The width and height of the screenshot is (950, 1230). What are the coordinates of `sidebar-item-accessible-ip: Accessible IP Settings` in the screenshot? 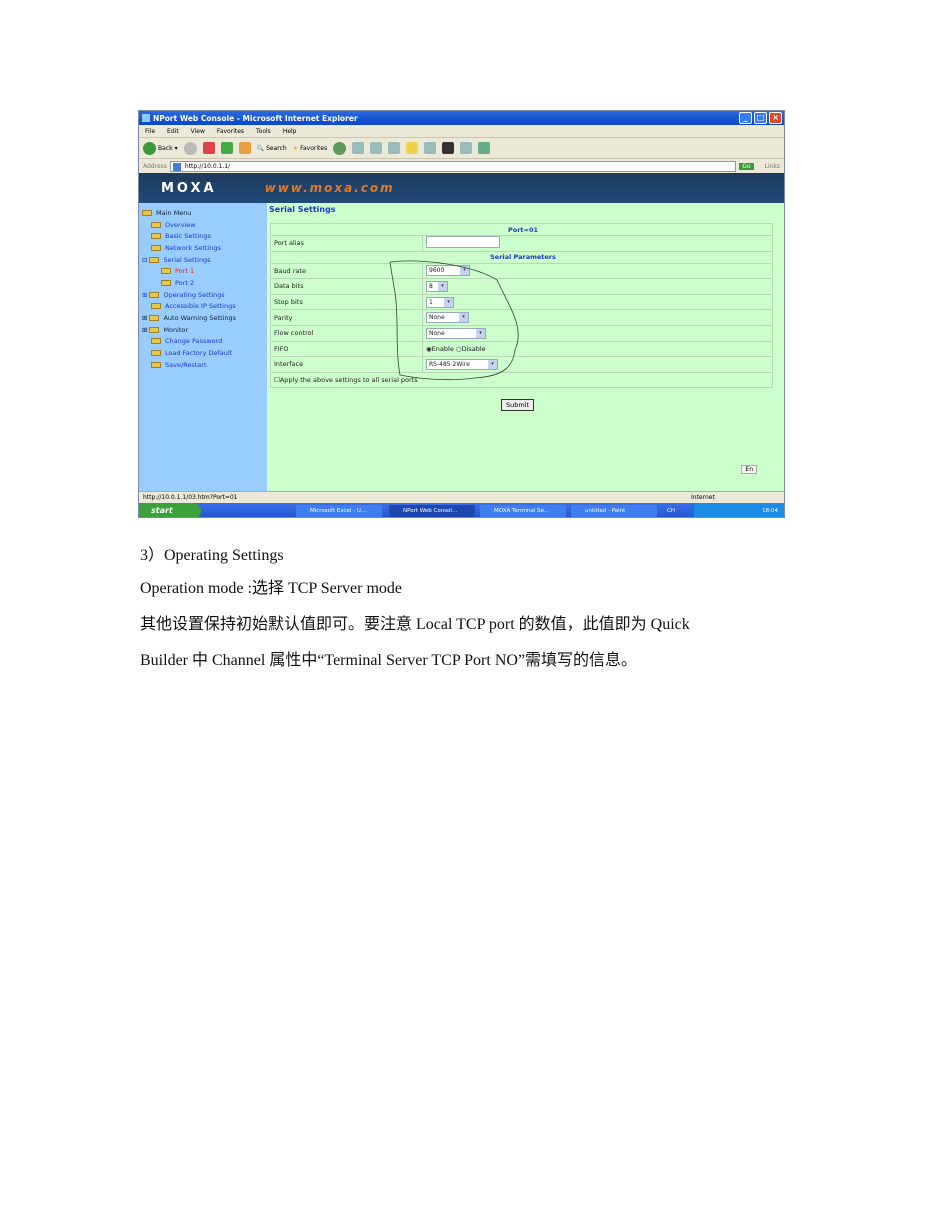 It's located at (203, 307).